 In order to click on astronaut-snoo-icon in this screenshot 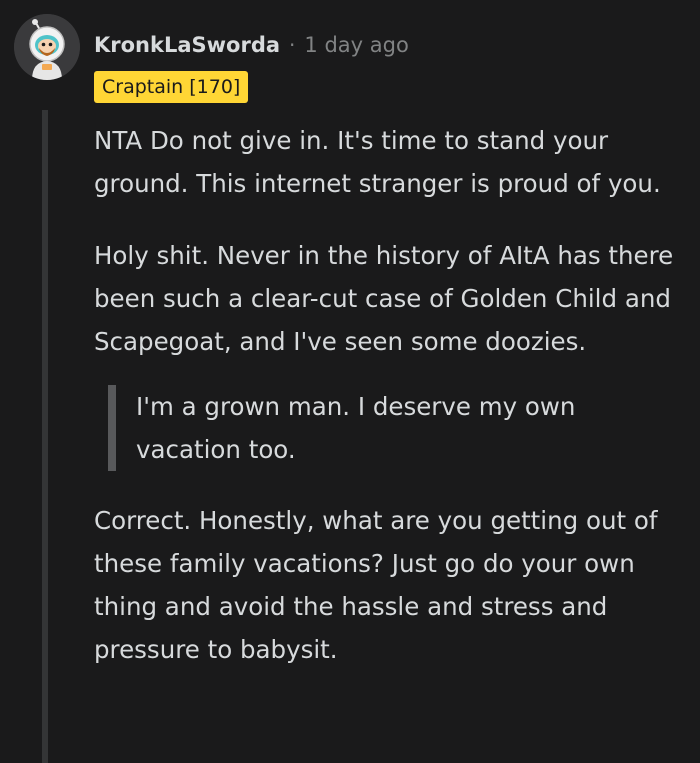, I will do `click(47, 47)`.